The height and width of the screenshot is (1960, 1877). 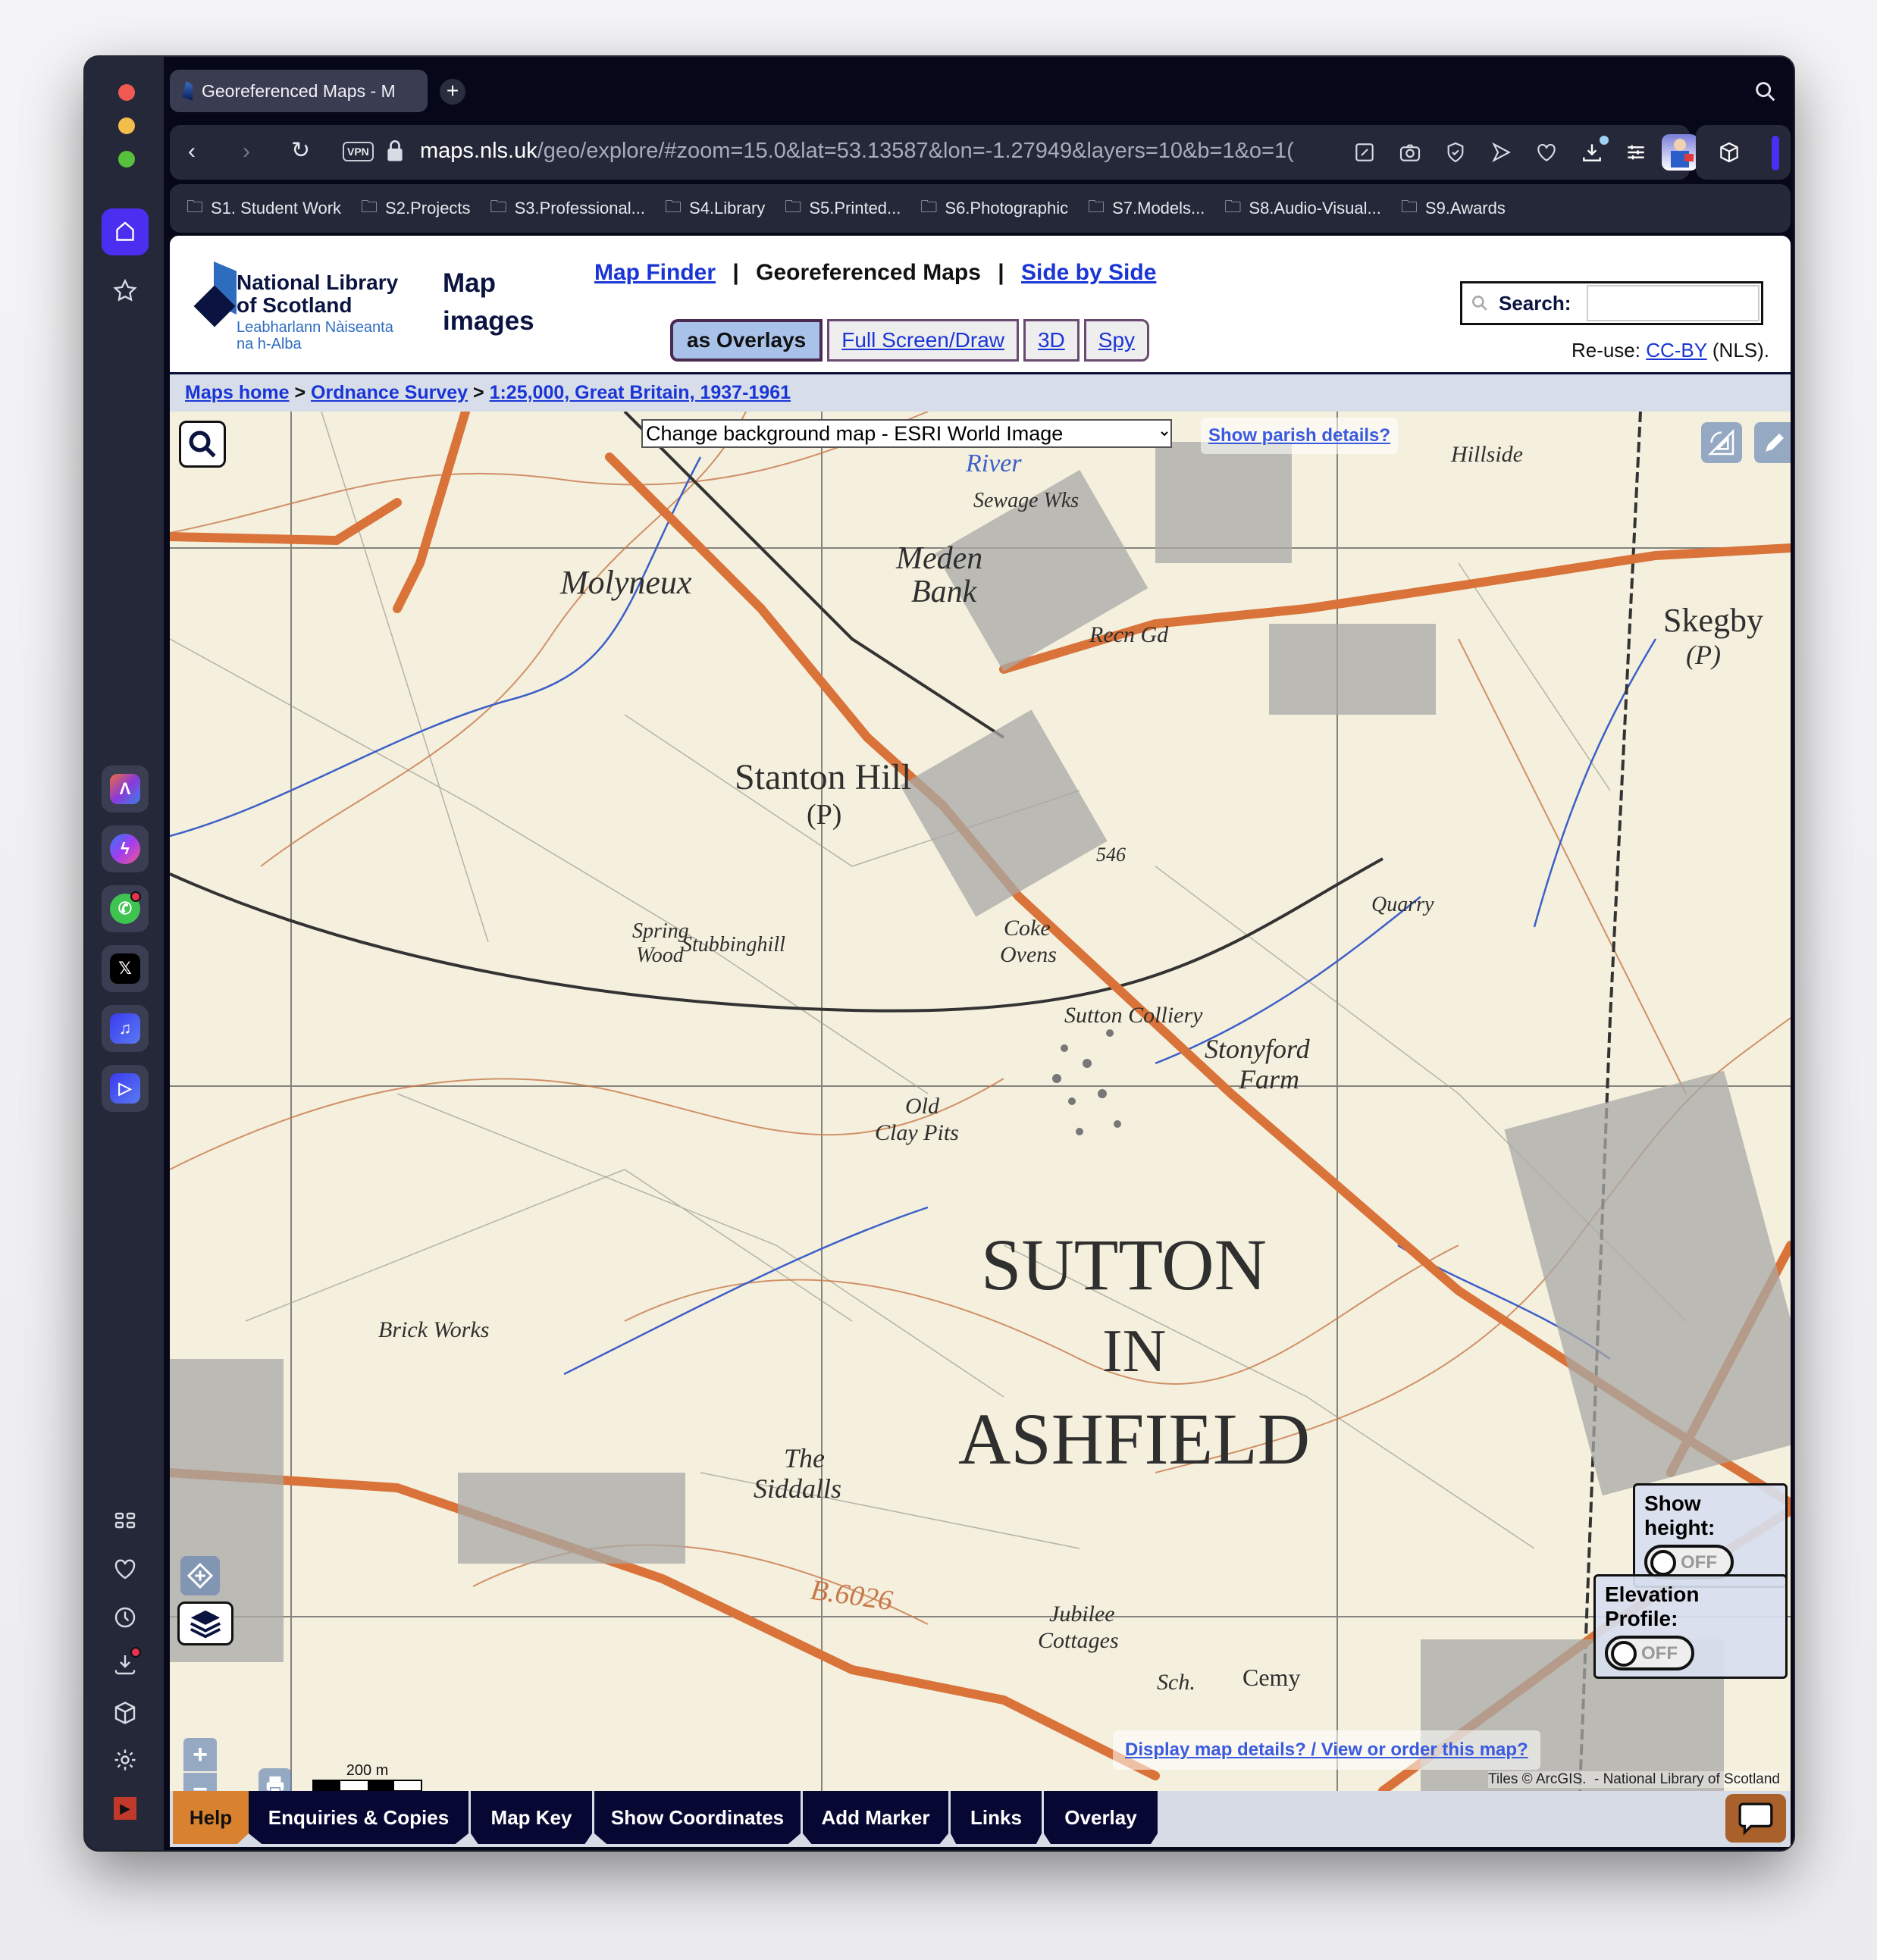 I want to click on x-twitter-icon: 𝕏, so click(x=126, y=968).